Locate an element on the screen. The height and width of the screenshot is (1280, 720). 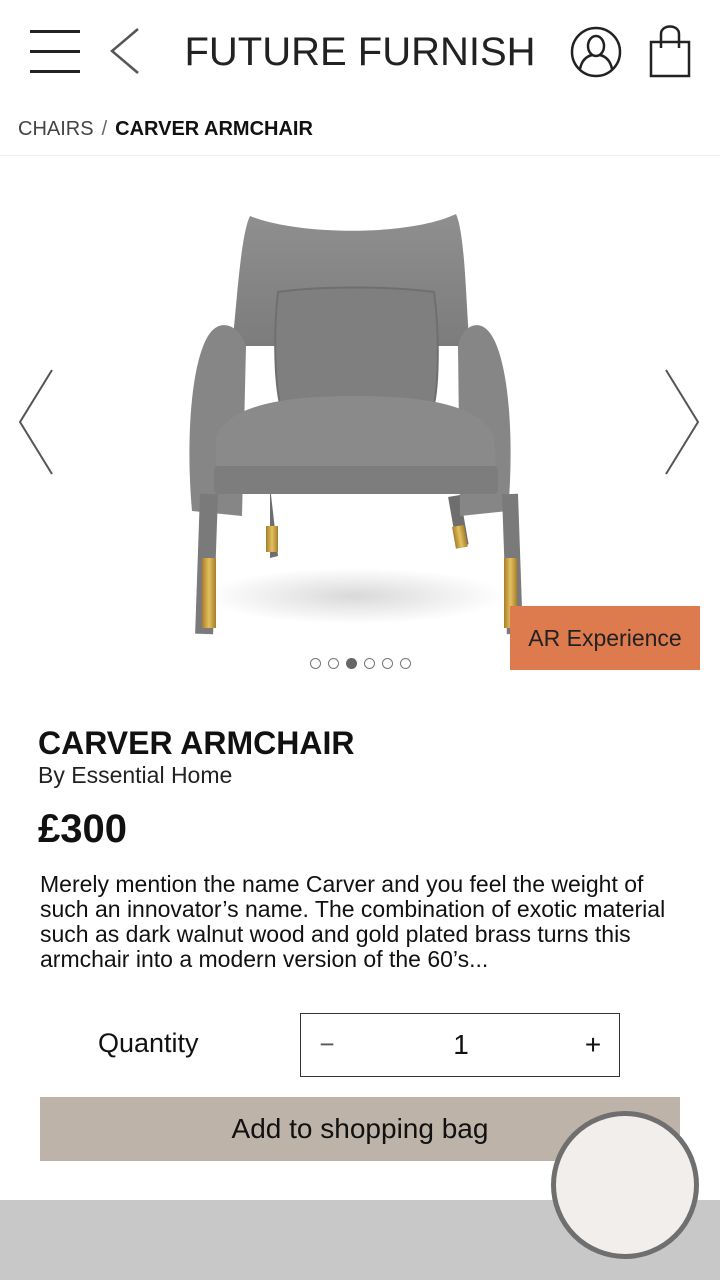
shopping-bag-button is located at coordinates (670, 51).